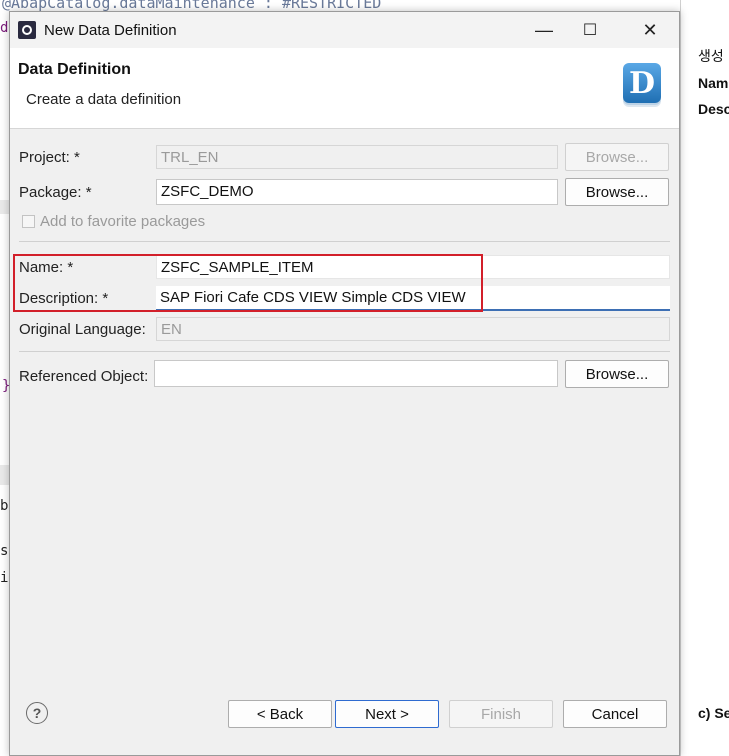 The height and width of the screenshot is (756, 729). Describe the element at coordinates (84, 376) in the screenshot. I see `referenced-object-label: Referenced Object:` at that location.